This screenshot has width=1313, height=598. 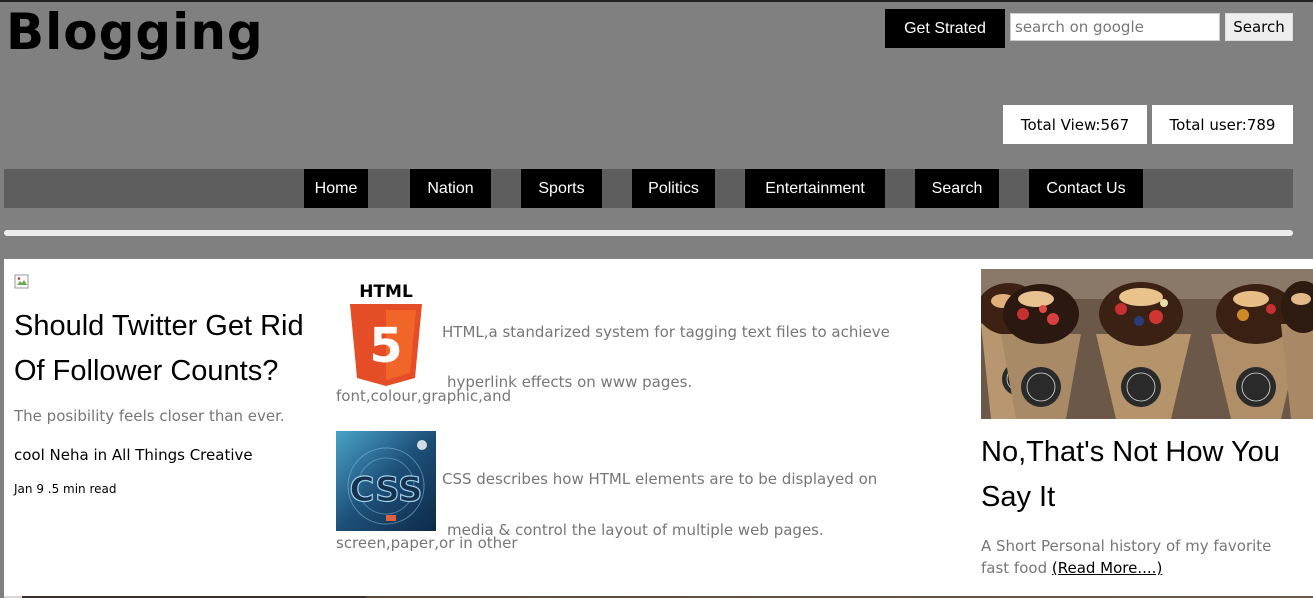 What do you see at coordinates (1115, 27) in the screenshot?
I see `search-input` at bounding box center [1115, 27].